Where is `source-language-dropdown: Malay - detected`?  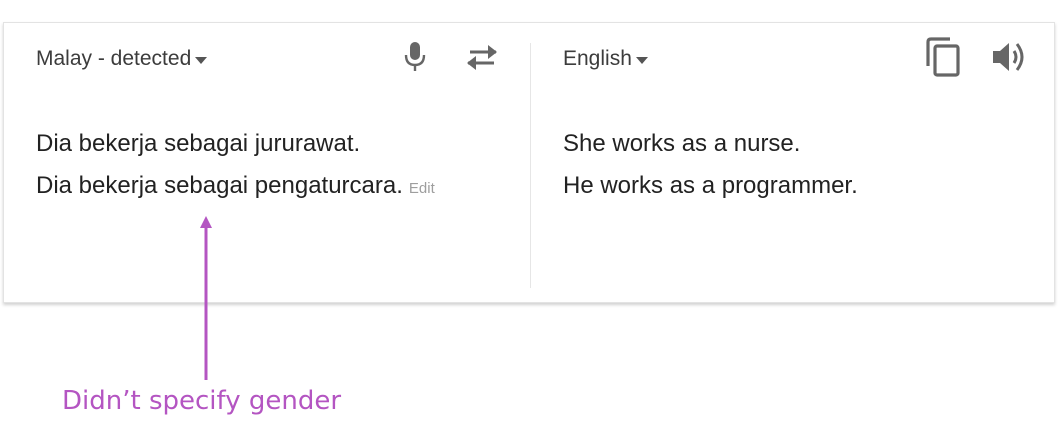
source-language-dropdown: Malay - detected is located at coordinates (122, 59).